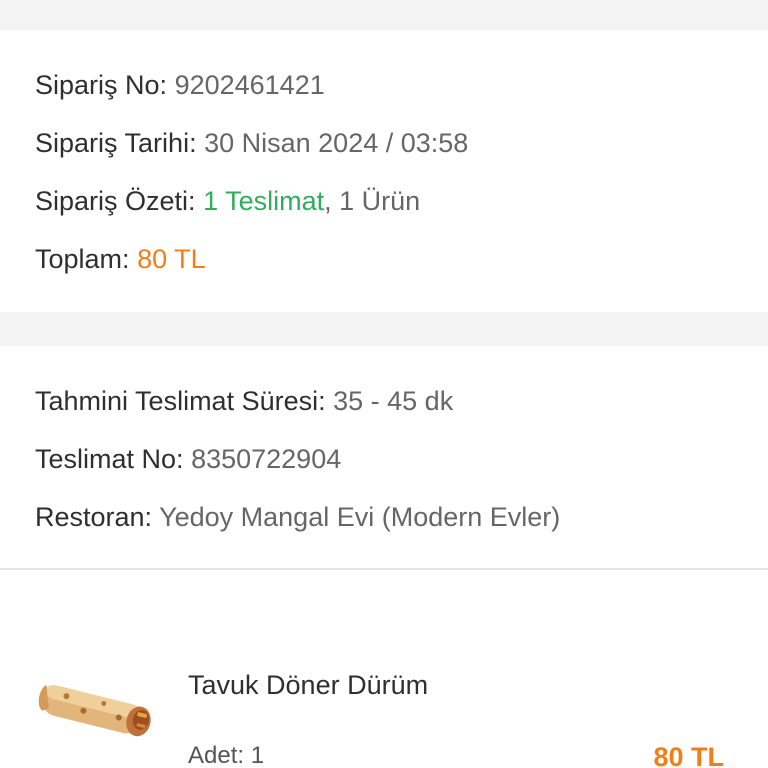  I want to click on restaurant-label: Restoran:, so click(94, 517).